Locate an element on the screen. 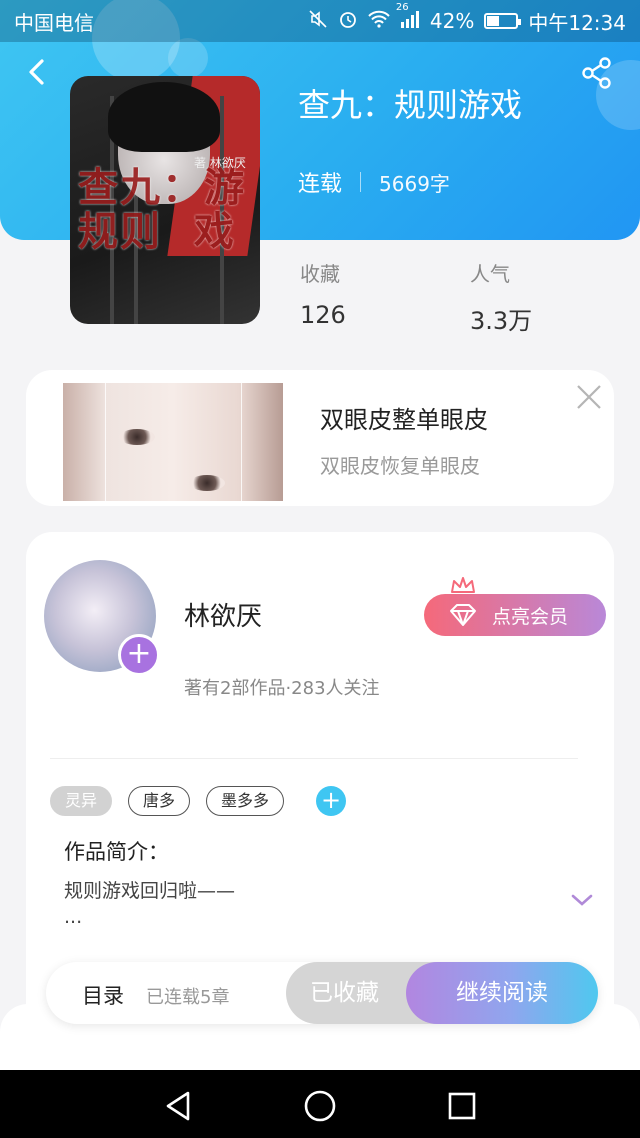 Image resolution: width=640 pixels, height=1138 pixels. chevron-down-icon is located at coordinates (582, 900).